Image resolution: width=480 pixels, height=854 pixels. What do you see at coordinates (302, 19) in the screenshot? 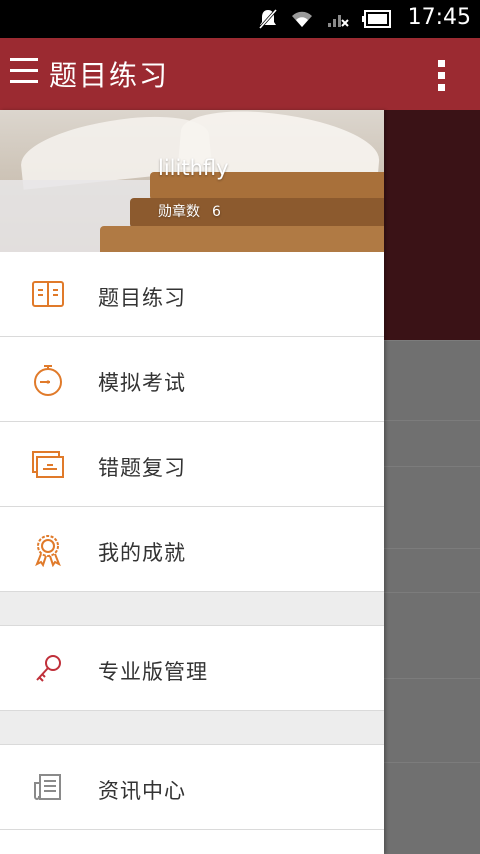
I see `wifi-icon` at bounding box center [302, 19].